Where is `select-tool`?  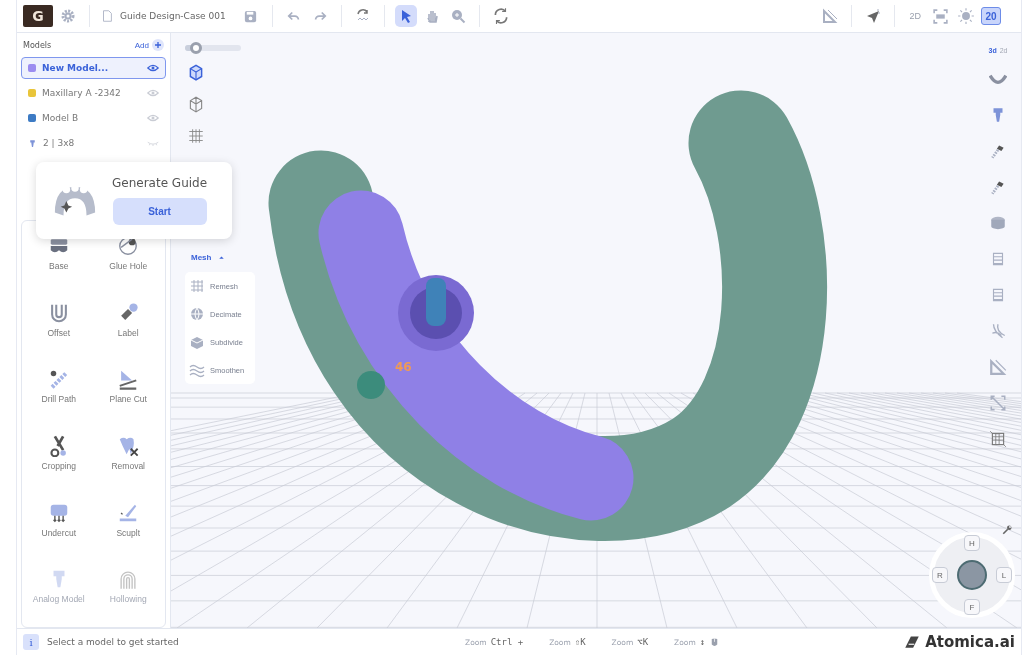 select-tool is located at coordinates (405, 16).